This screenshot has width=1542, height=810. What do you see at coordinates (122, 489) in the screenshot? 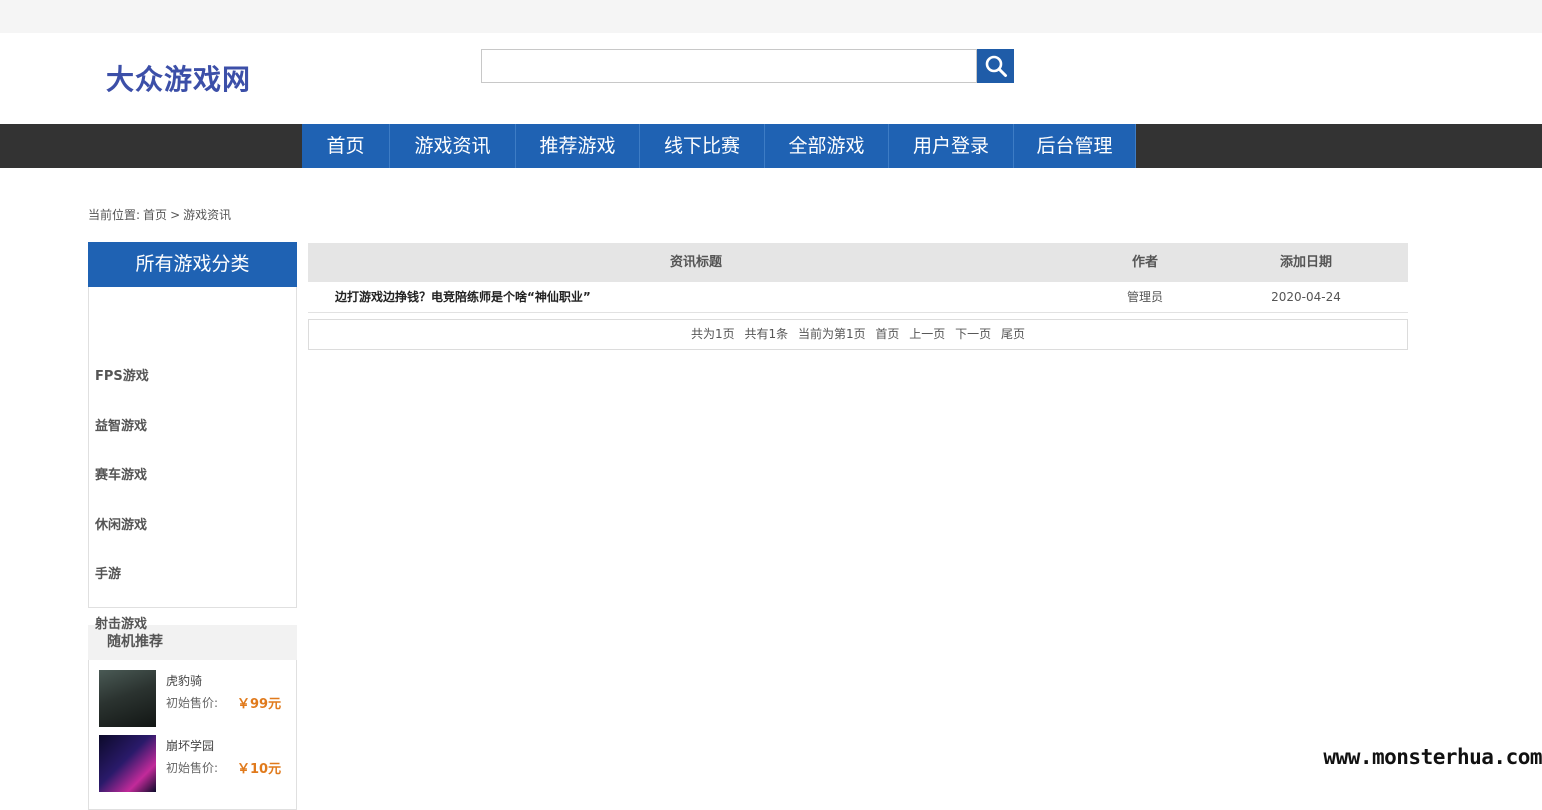
I see `category-item-racing: 赛车游戏` at bounding box center [122, 489].